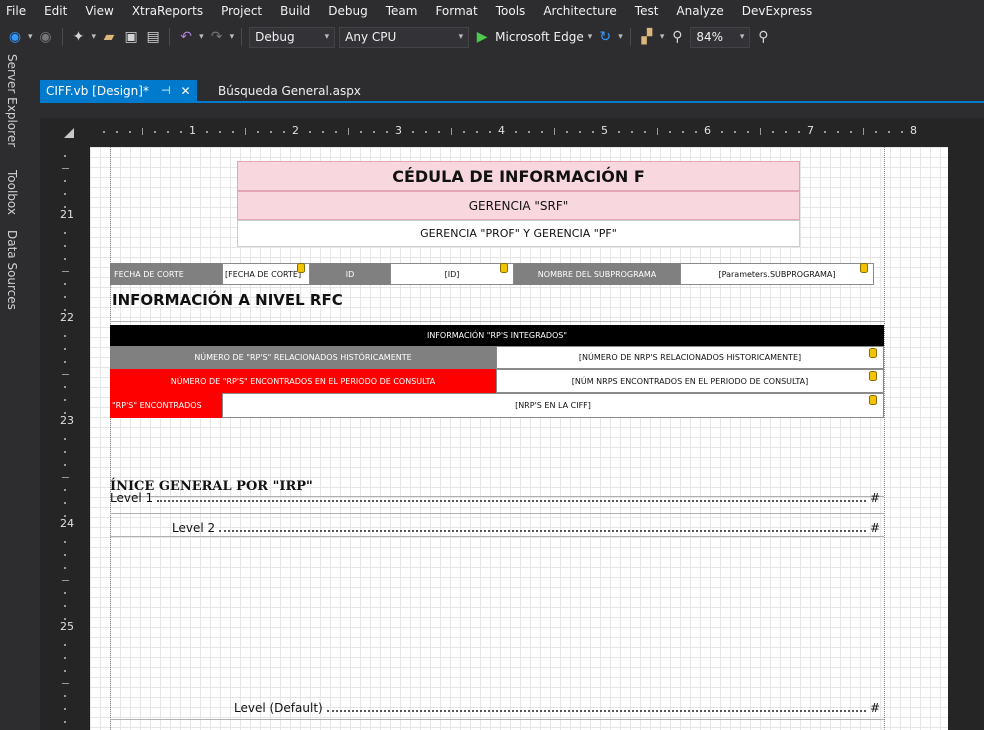 Image resolution: width=984 pixels, height=730 pixels. I want to click on menu-xtrareports: XtraReports, so click(167, 11).